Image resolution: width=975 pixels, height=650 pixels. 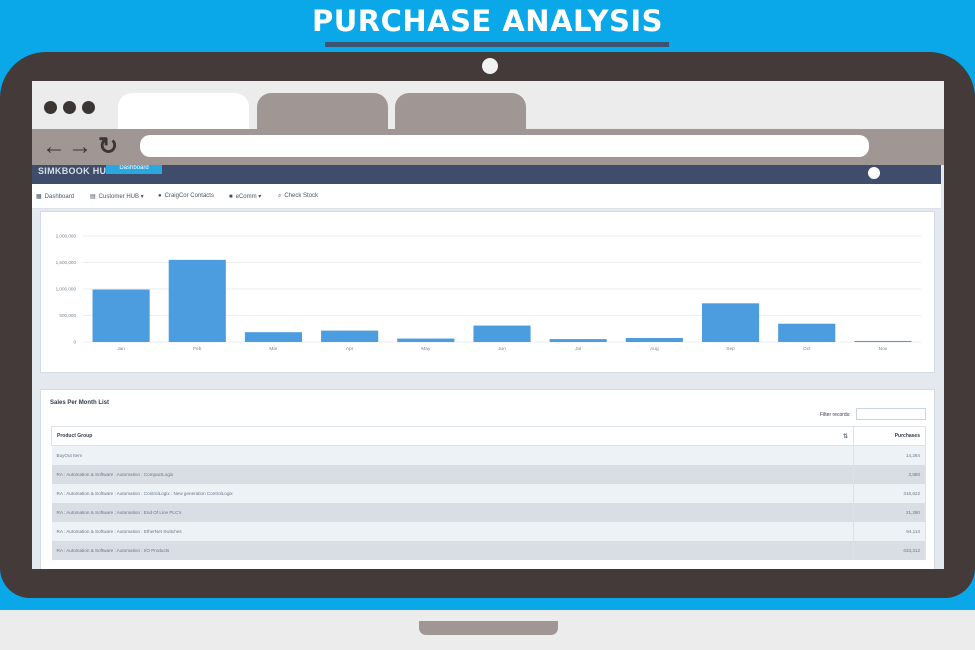 What do you see at coordinates (502, 333) in the screenshot?
I see `bar-jun` at bounding box center [502, 333].